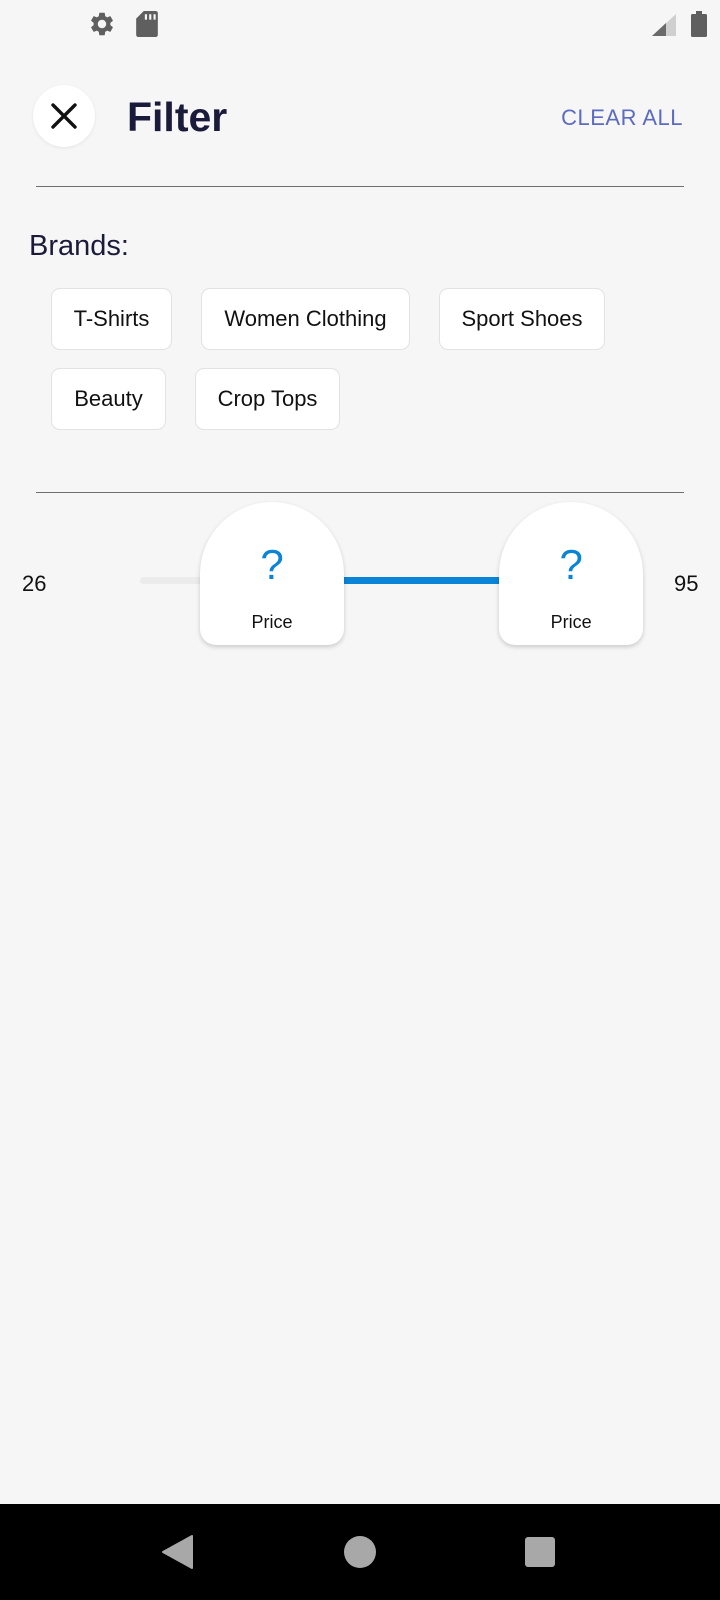  Describe the element at coordinates (34, 583) in the screenshot. I see `price-min-value: 26` at that location.